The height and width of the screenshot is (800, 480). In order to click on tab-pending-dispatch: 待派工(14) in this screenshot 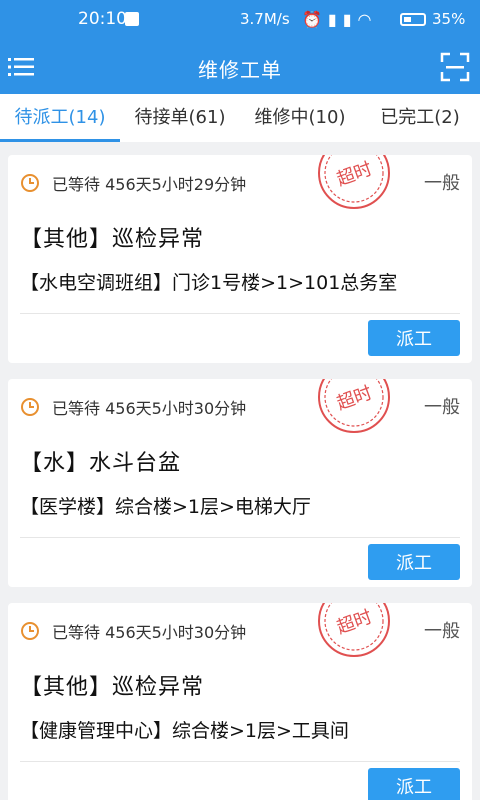, I will do `click(60, 118)`.